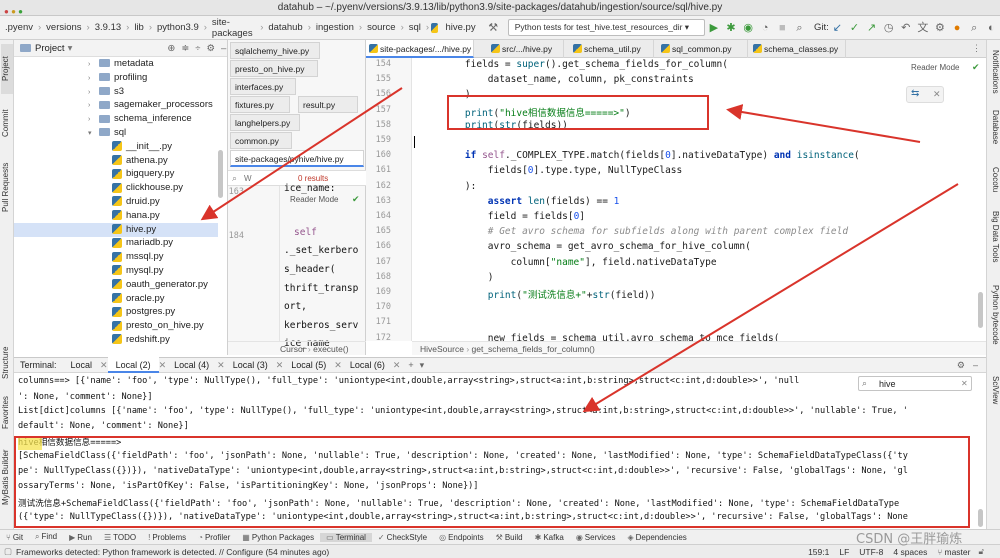 This screenshot has height=558, width=1000. Describe the element at coordinates (533, 349) in the screenshot. I see `editor-breadcrumb-method: get_schema_fields_for_column()` at that location.